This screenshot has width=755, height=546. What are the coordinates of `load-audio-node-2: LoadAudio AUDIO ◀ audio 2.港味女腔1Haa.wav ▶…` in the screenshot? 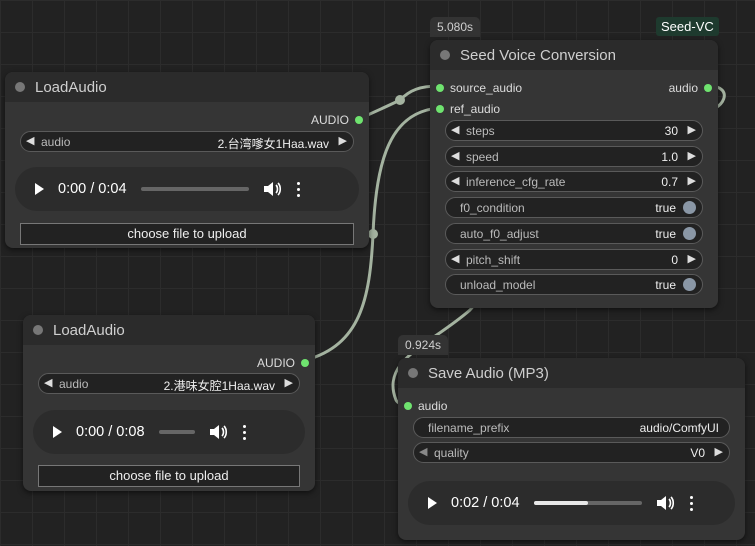 It's located at (169, 403).